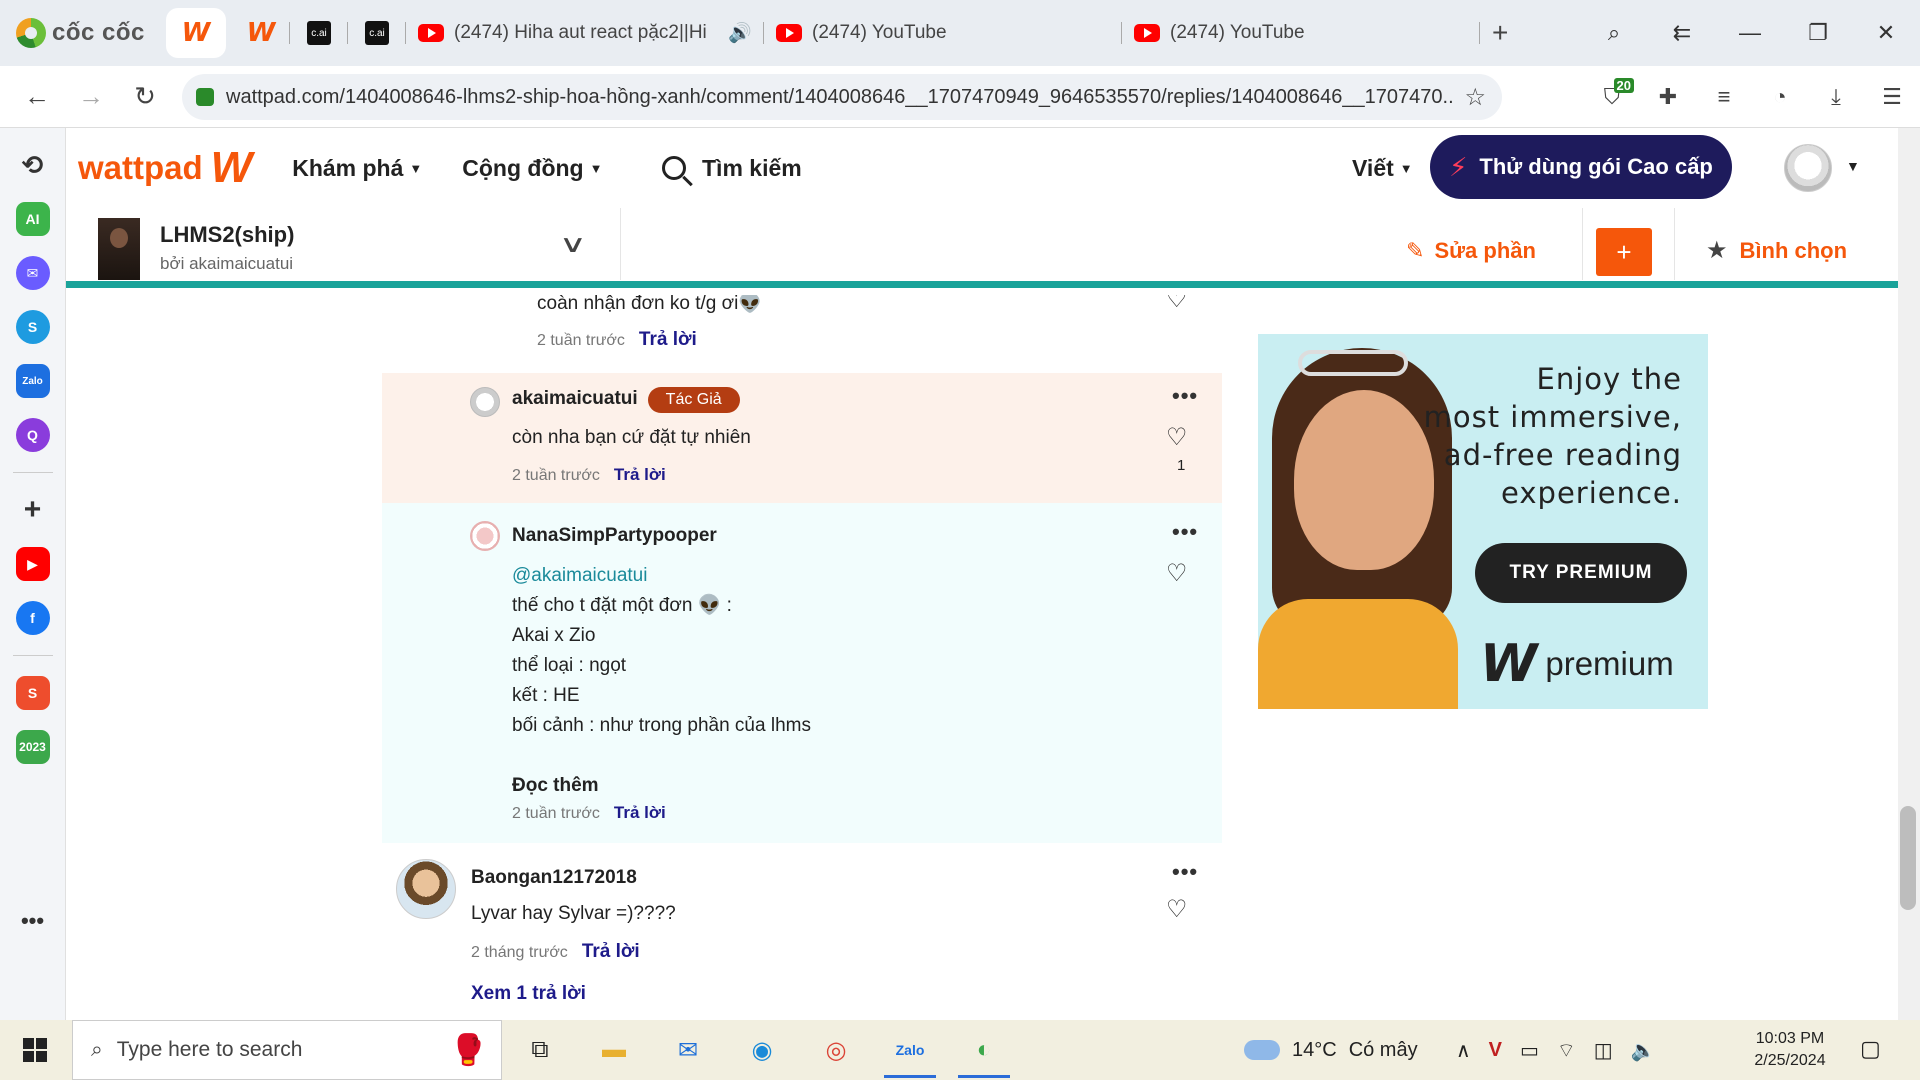  Describe the element at coordinates (32, 693) in the screenshot. I see `shopee-icon: S` at that location.